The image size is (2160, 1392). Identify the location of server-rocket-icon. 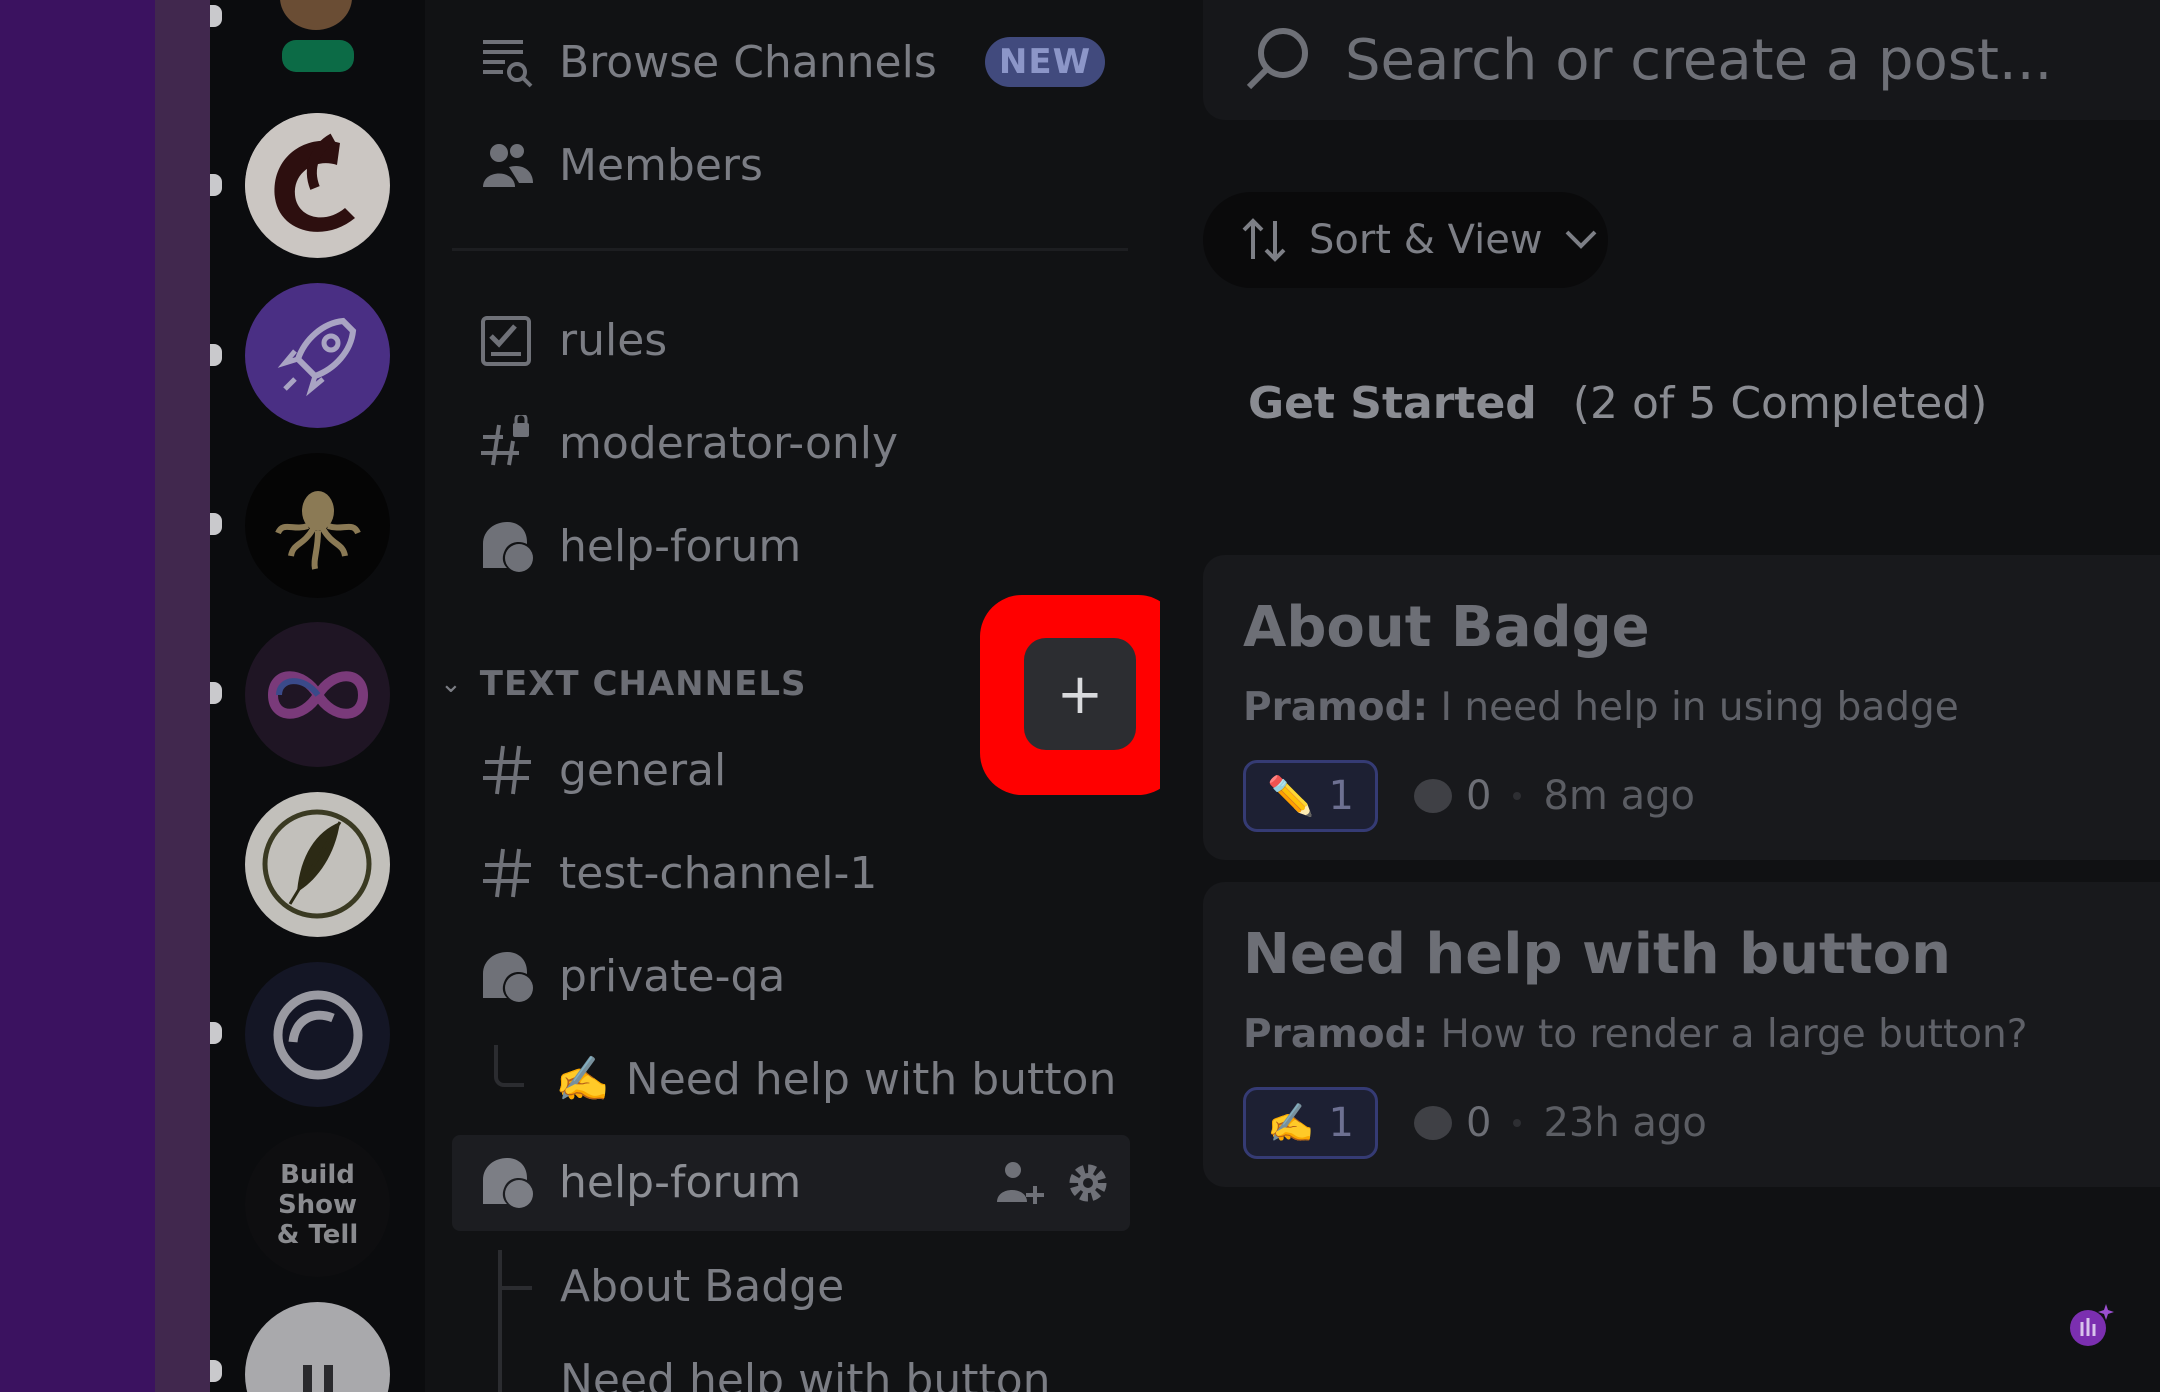
(317, 355).